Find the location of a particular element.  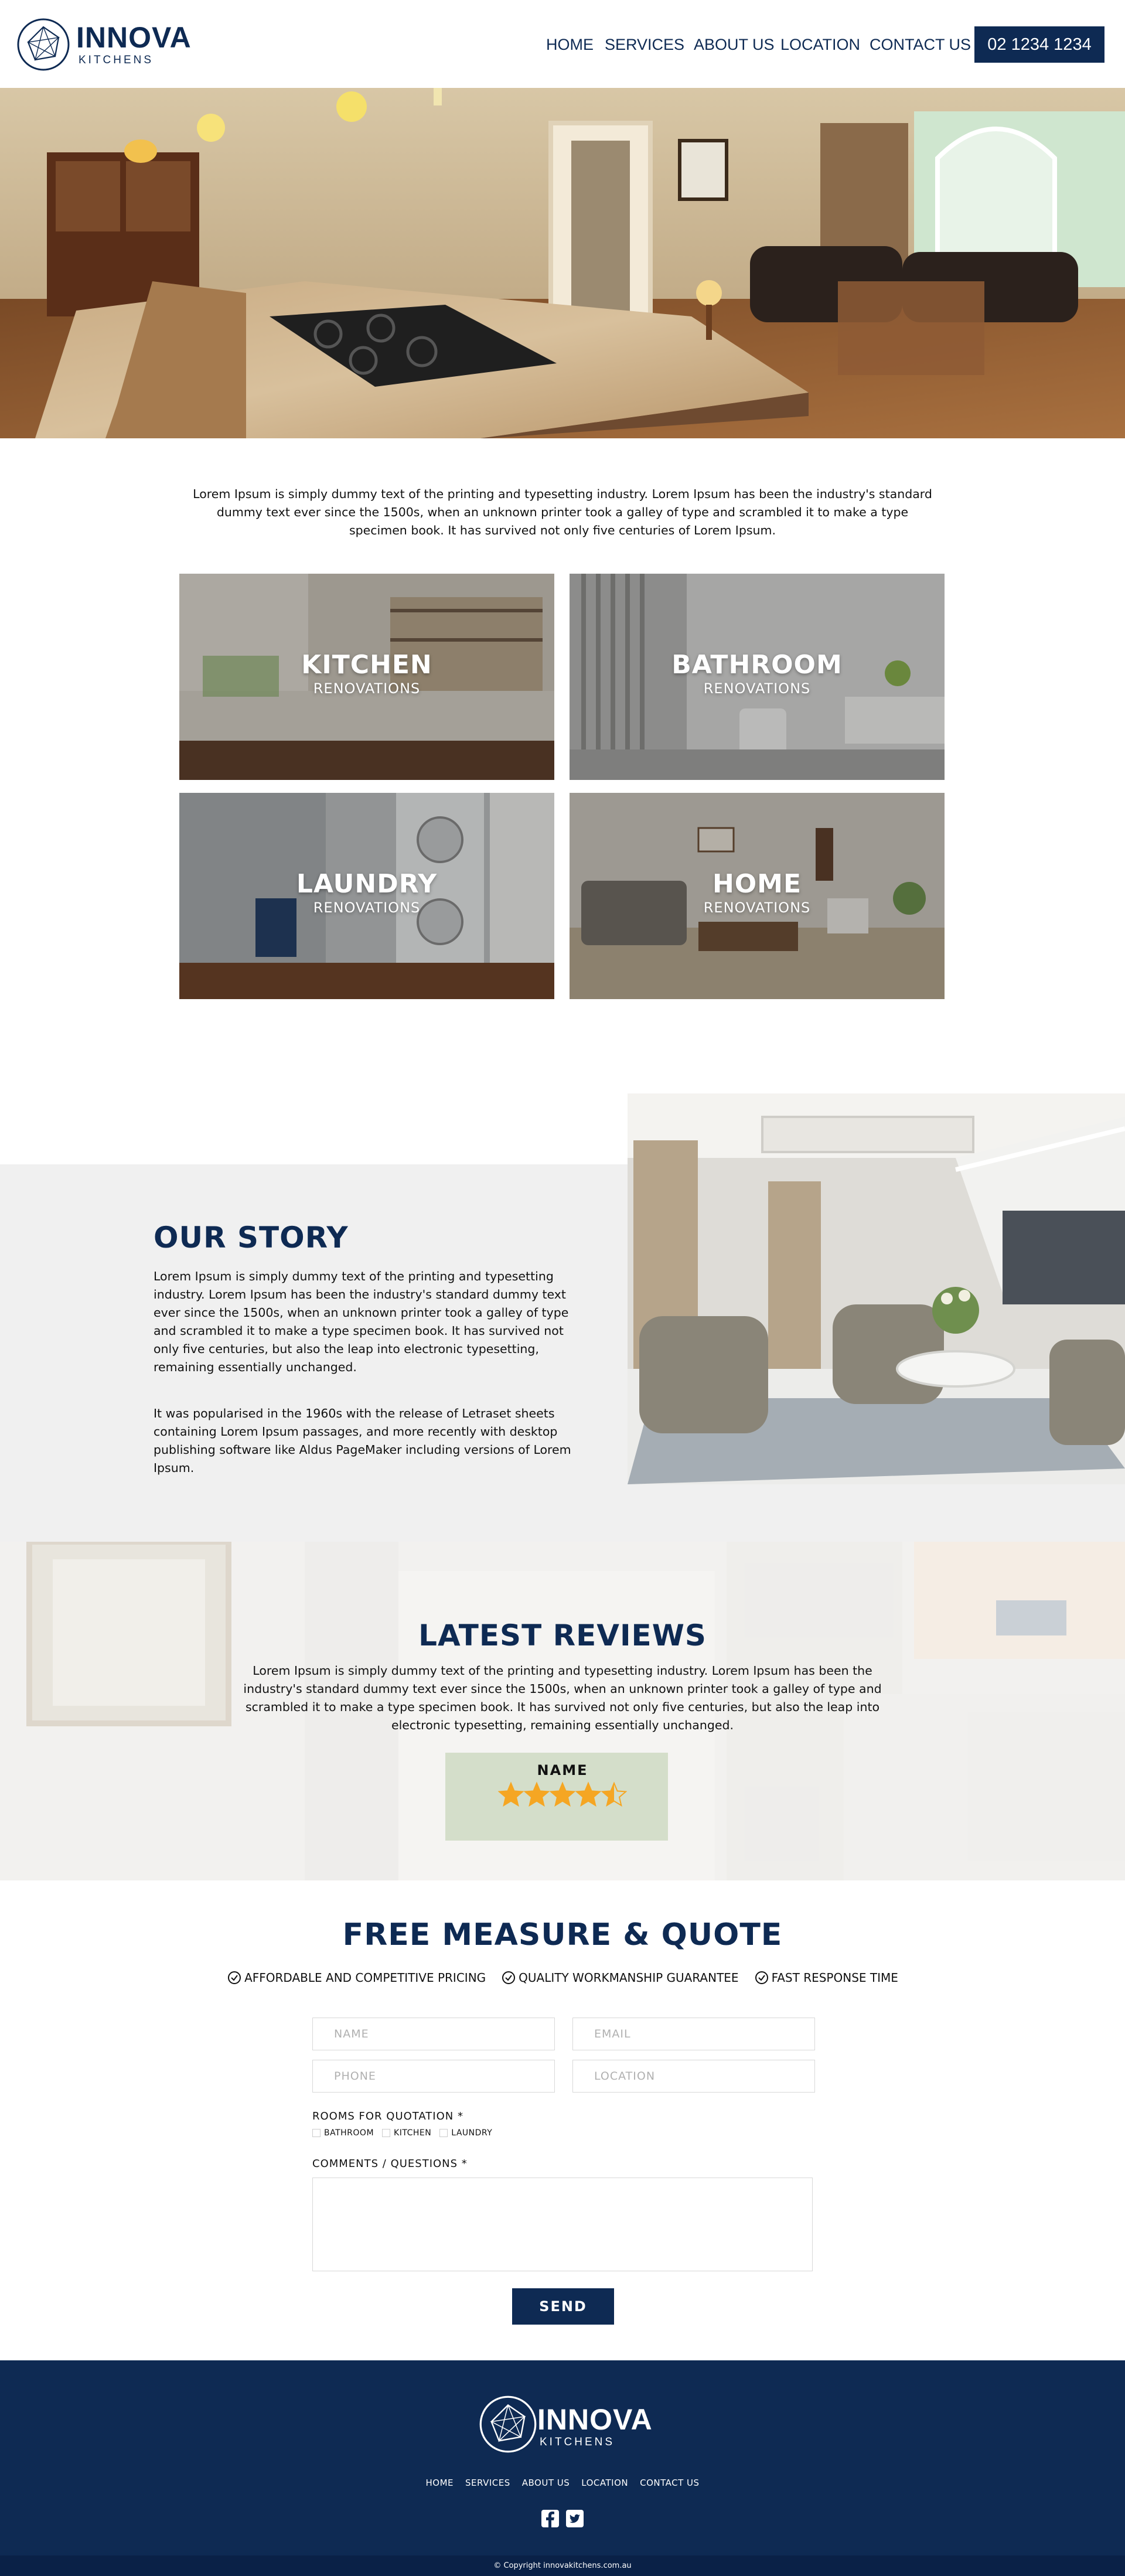

logo-name: INNOVA is located at coordinates (134, 37).